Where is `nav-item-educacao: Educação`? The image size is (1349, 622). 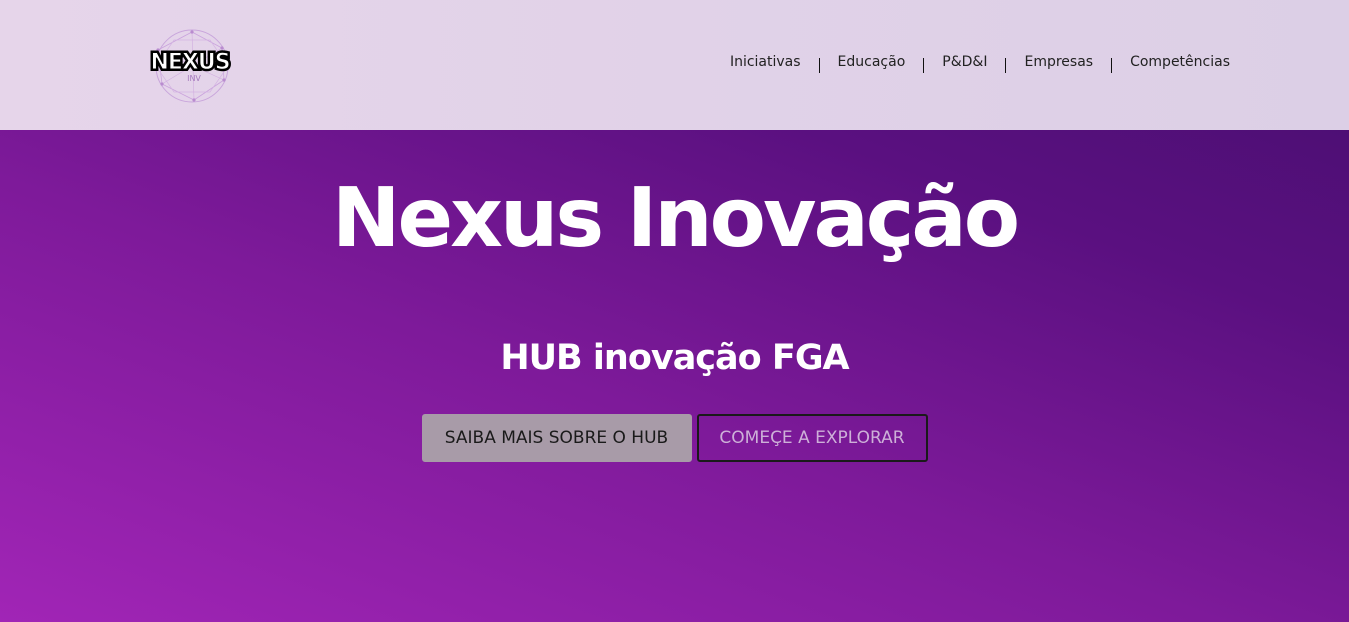
nav-item-educacao: Educação is located at coordinates (872, 62).